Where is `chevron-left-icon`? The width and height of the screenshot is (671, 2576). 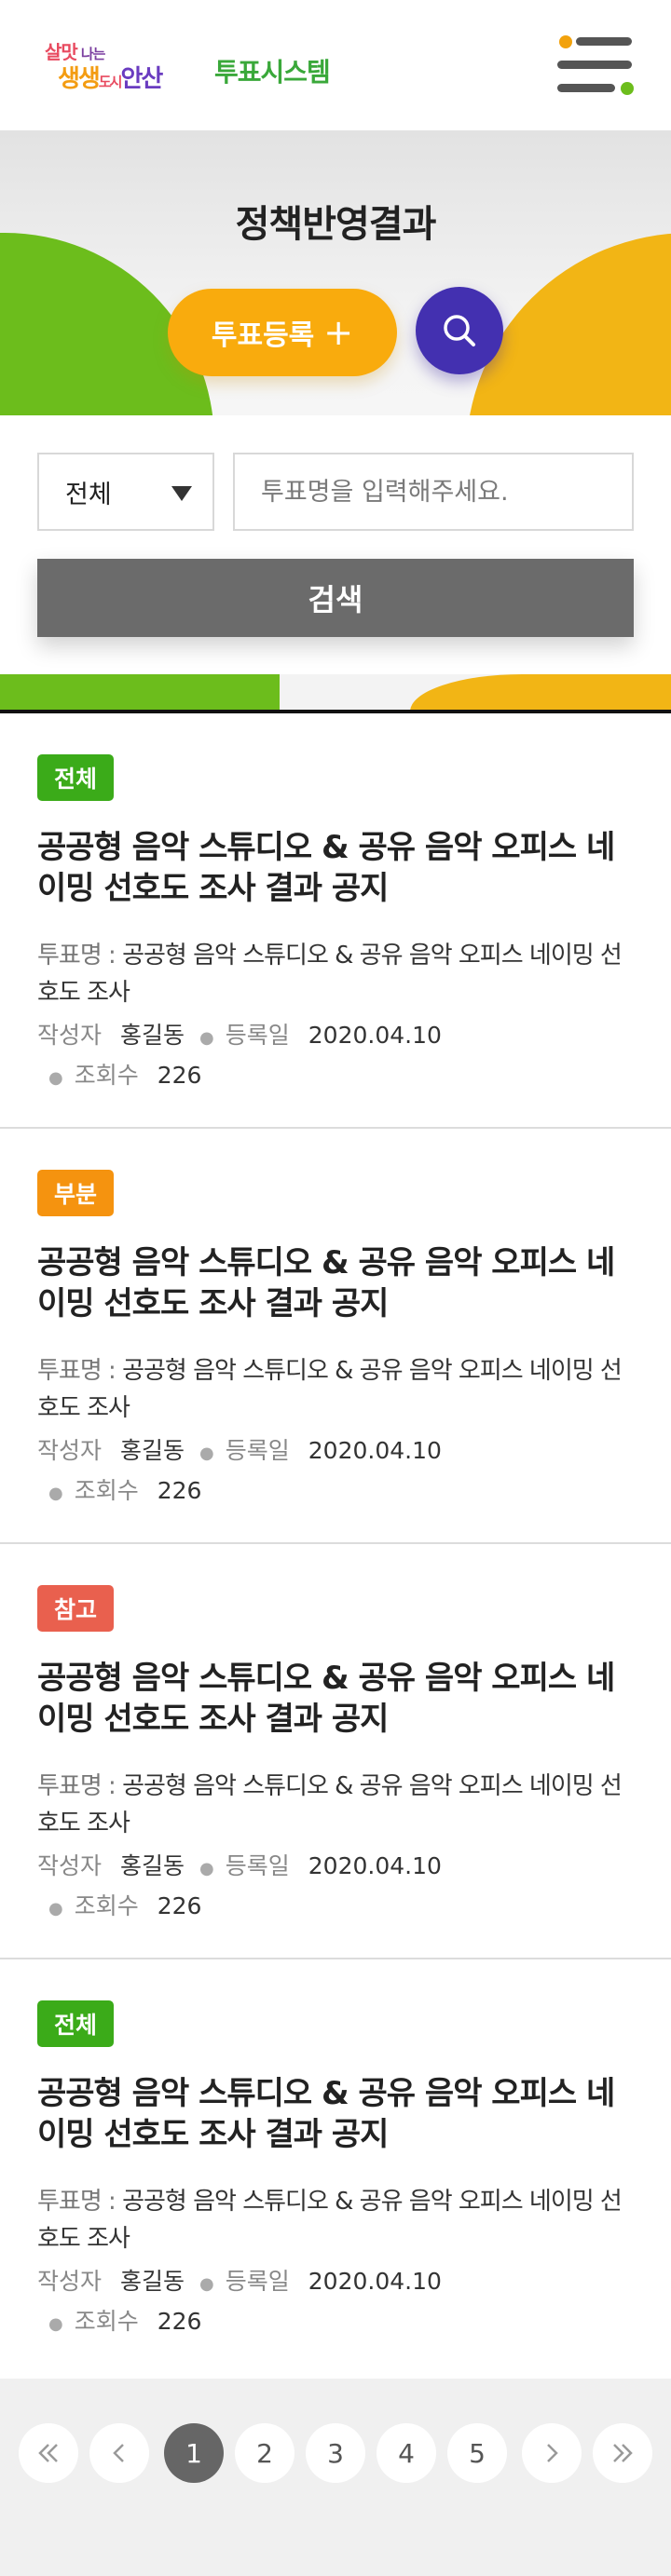
chevron-left-icon is located at coordinates (119, 2453).